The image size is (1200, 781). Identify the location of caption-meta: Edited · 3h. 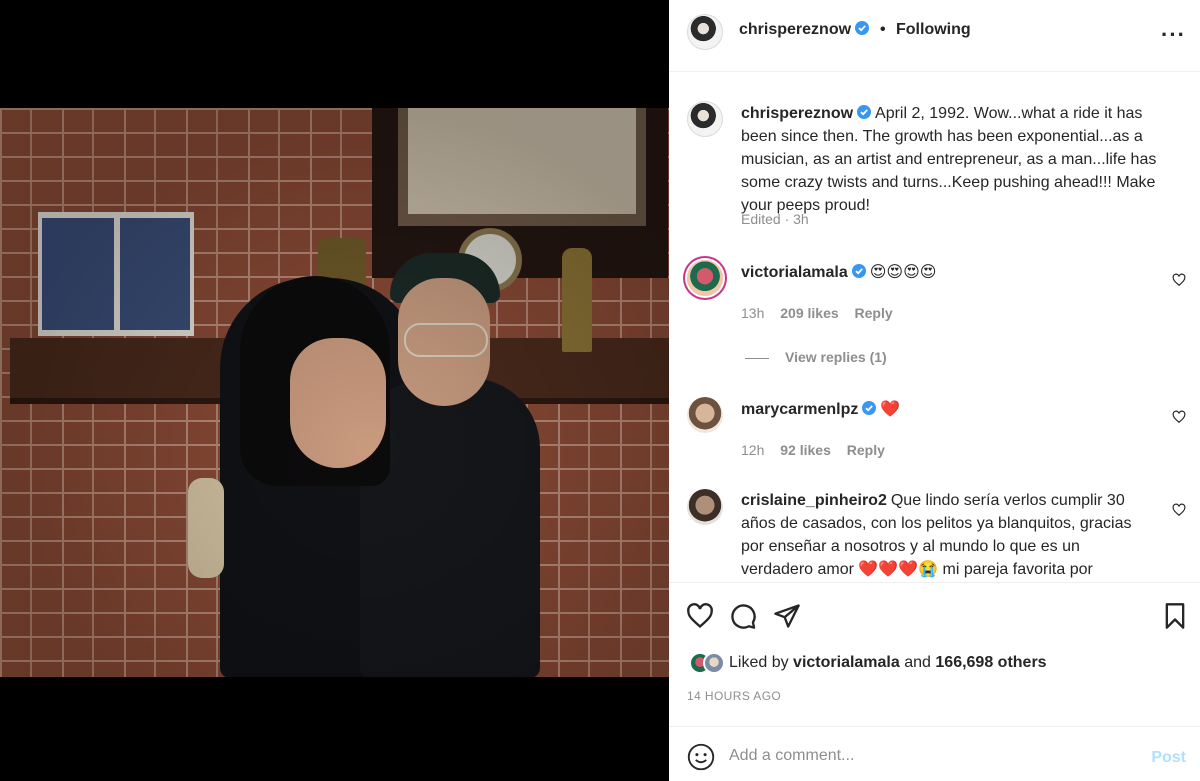
(775, 219).